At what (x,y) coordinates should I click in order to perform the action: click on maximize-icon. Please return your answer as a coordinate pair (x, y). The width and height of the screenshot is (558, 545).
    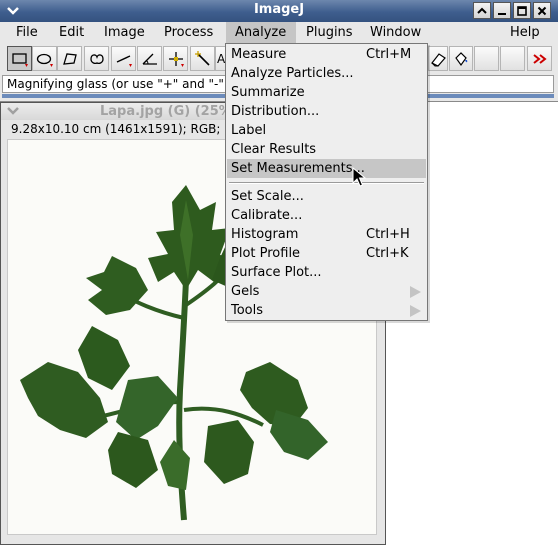
    Looking at the image, I should click on (522, 10).